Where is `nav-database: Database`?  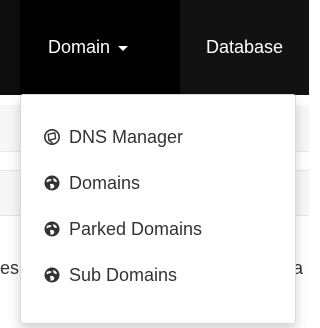
nav-database: Database is located at coordinates (244, 47).